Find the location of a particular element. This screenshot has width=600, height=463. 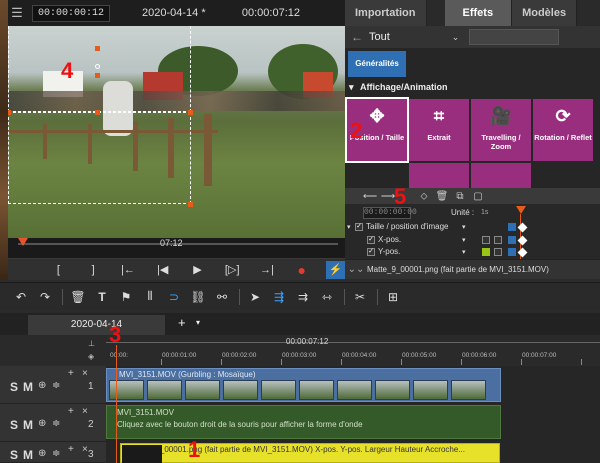

mark-out-button: ] is located at coordinates (93, 270).